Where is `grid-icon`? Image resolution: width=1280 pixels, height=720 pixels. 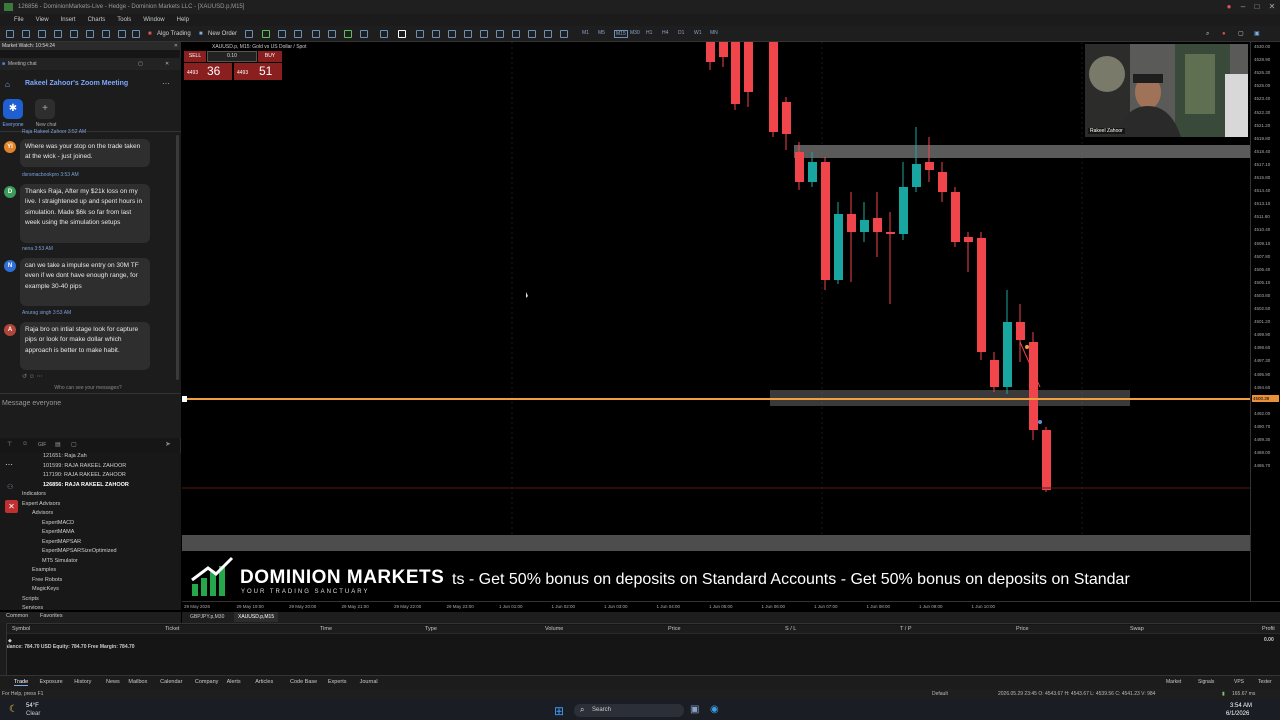
grid-icon is located at coordinates (348, 34).